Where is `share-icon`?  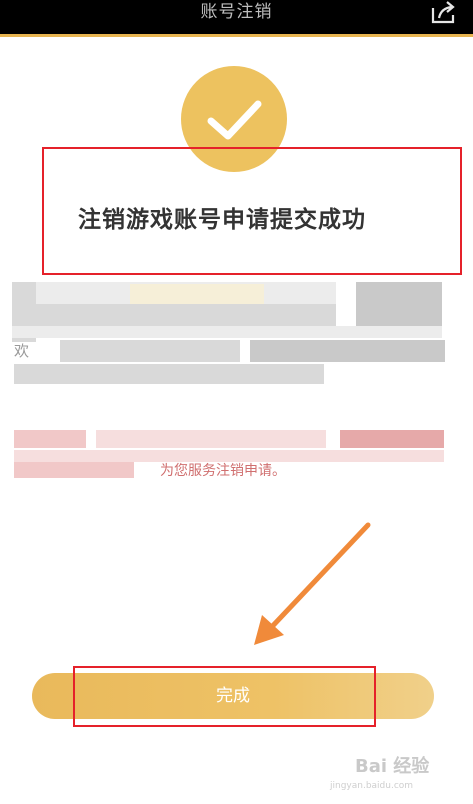
share-icon is located at coordinates (443, 12).